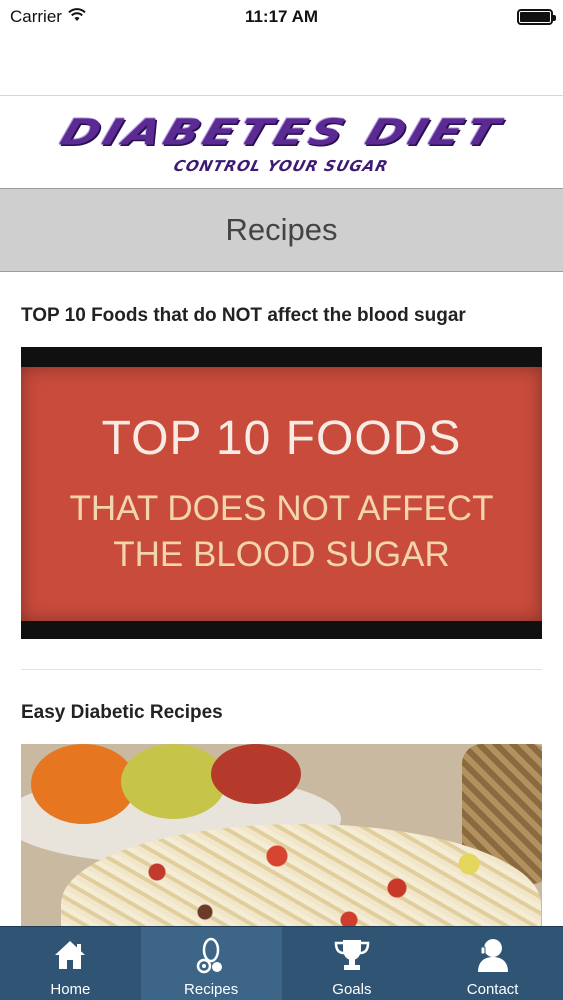 This screenshot has height=1000, width=563. What do you see at coordinates (492, 989) in the screenshot?
I see `tab-label: Contact` at bounding box center [492, 989].